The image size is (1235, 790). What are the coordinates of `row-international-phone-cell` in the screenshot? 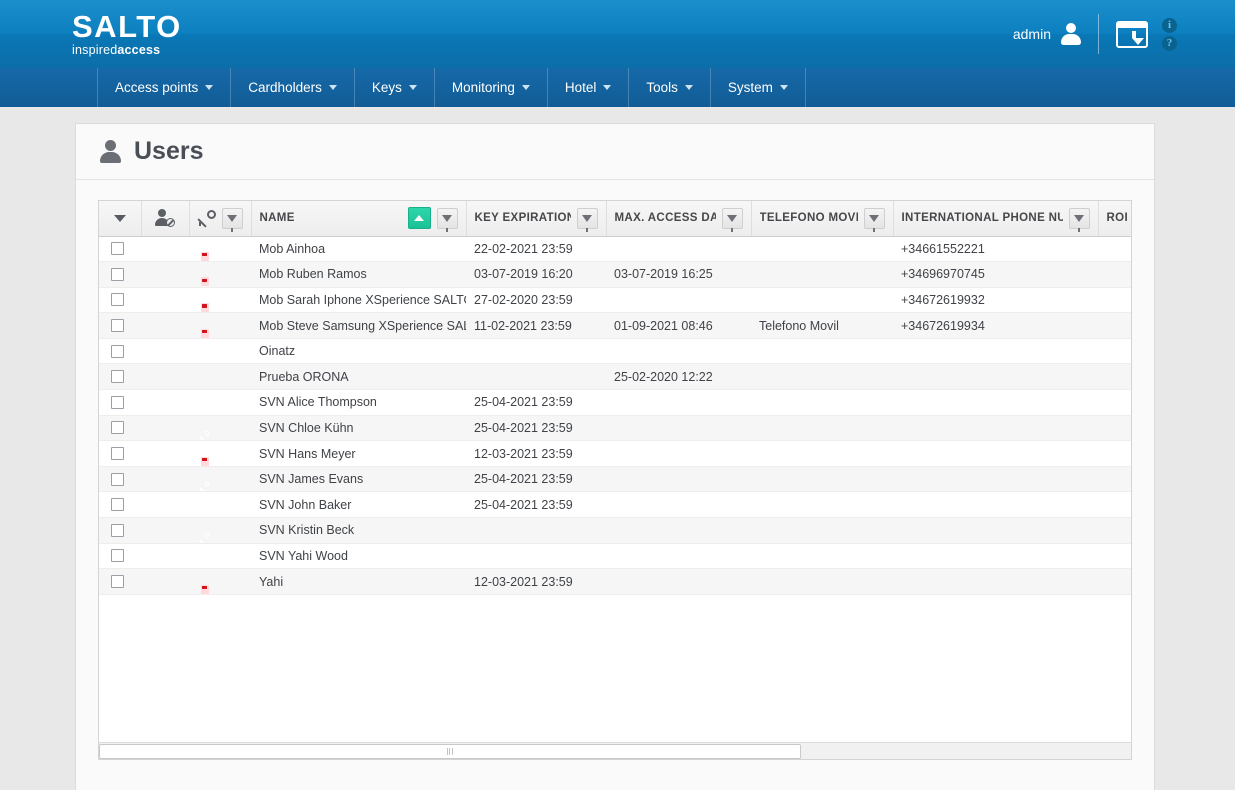 It's located at (995, 505).